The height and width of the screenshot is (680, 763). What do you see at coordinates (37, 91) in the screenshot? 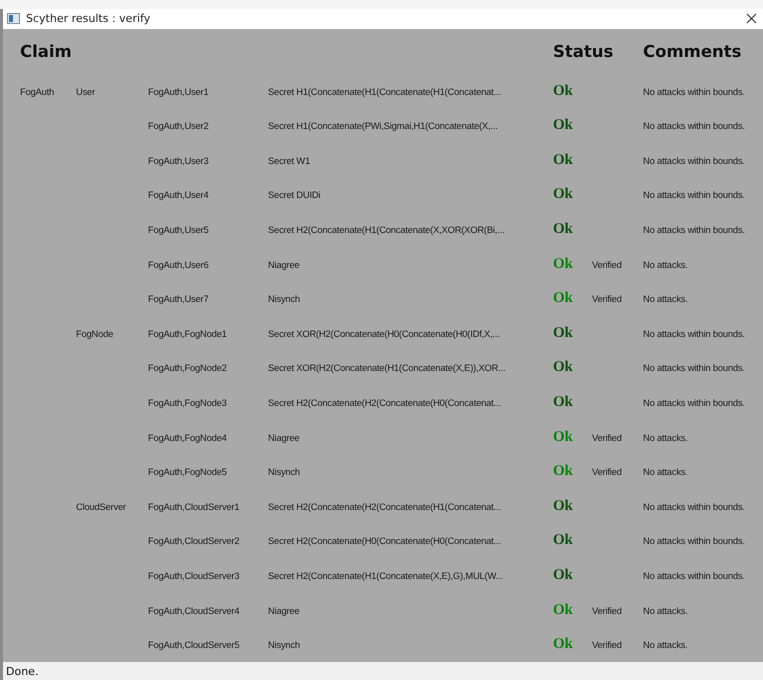
I see `protocol-label: FogAuth` at bounding box center [37, 91].